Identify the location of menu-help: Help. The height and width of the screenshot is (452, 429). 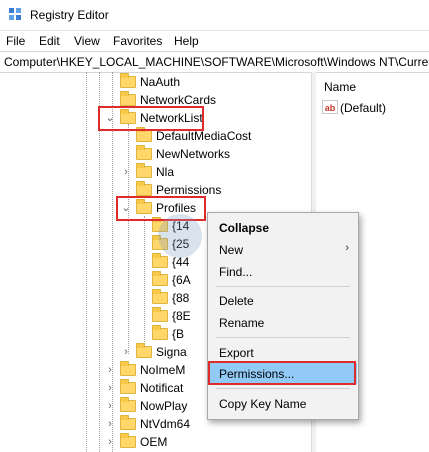
(186, 41).